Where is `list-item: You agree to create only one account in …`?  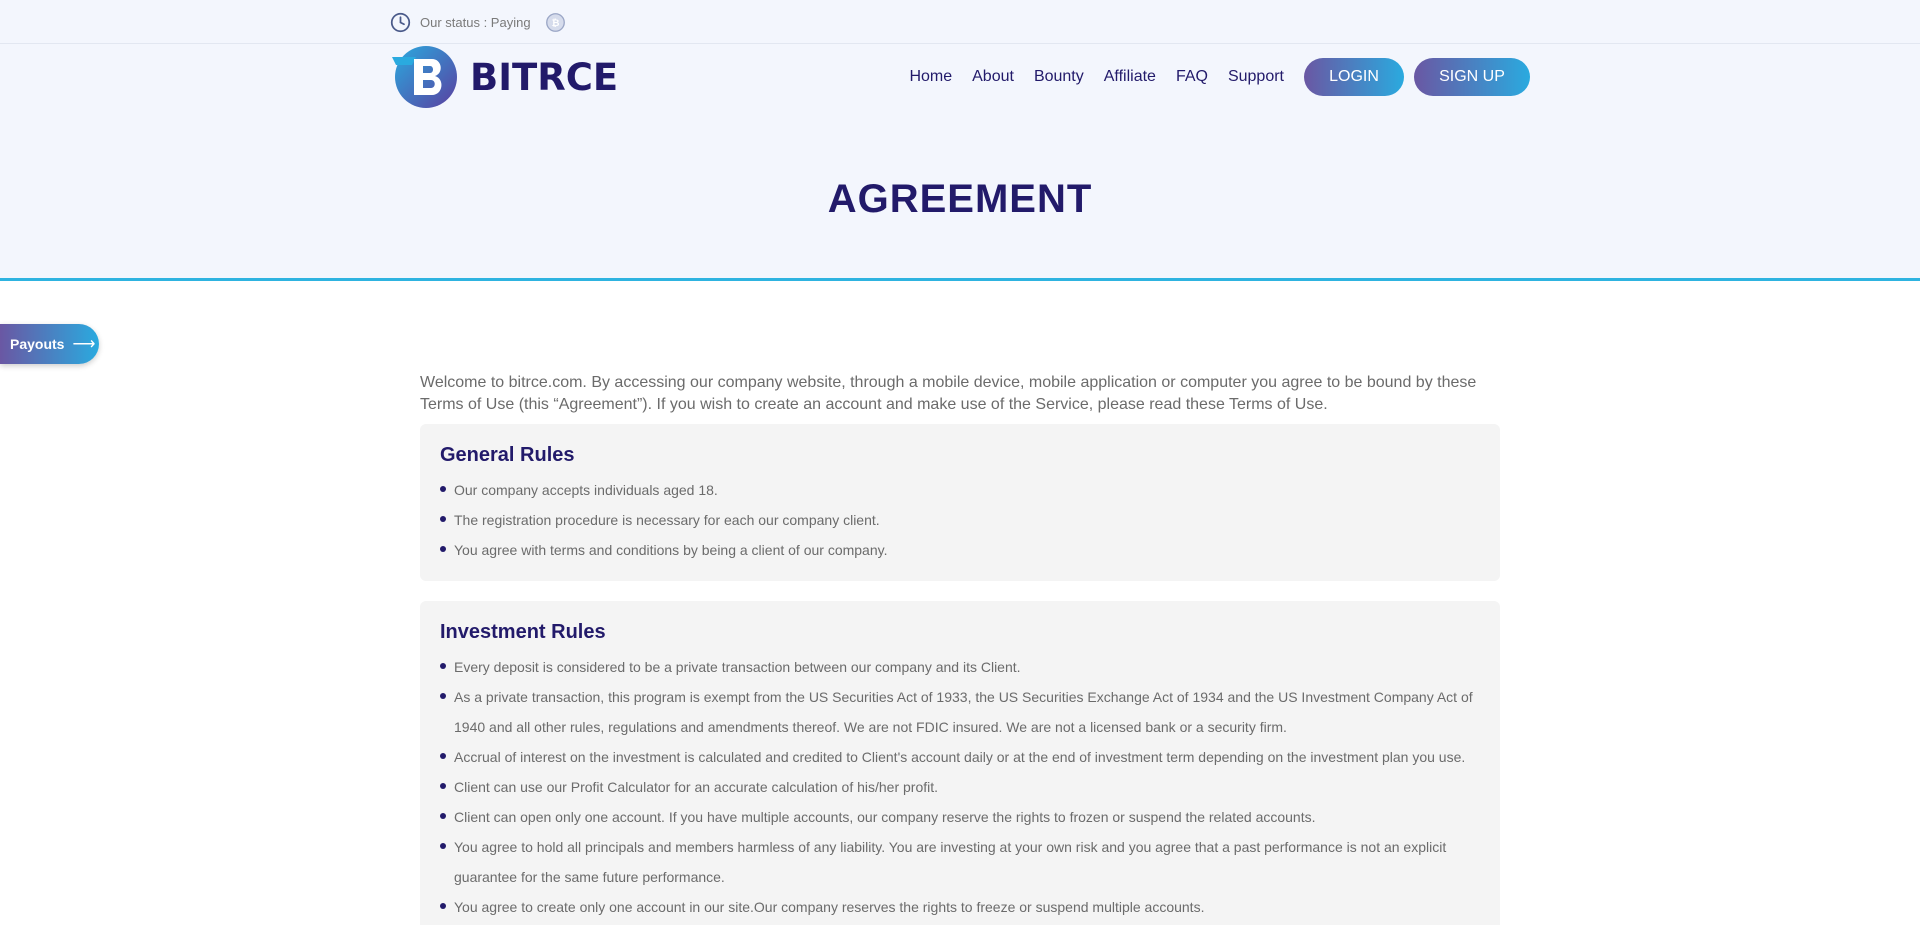 list-item: You agree to create only one account in … is located at coordinates (960, 907).